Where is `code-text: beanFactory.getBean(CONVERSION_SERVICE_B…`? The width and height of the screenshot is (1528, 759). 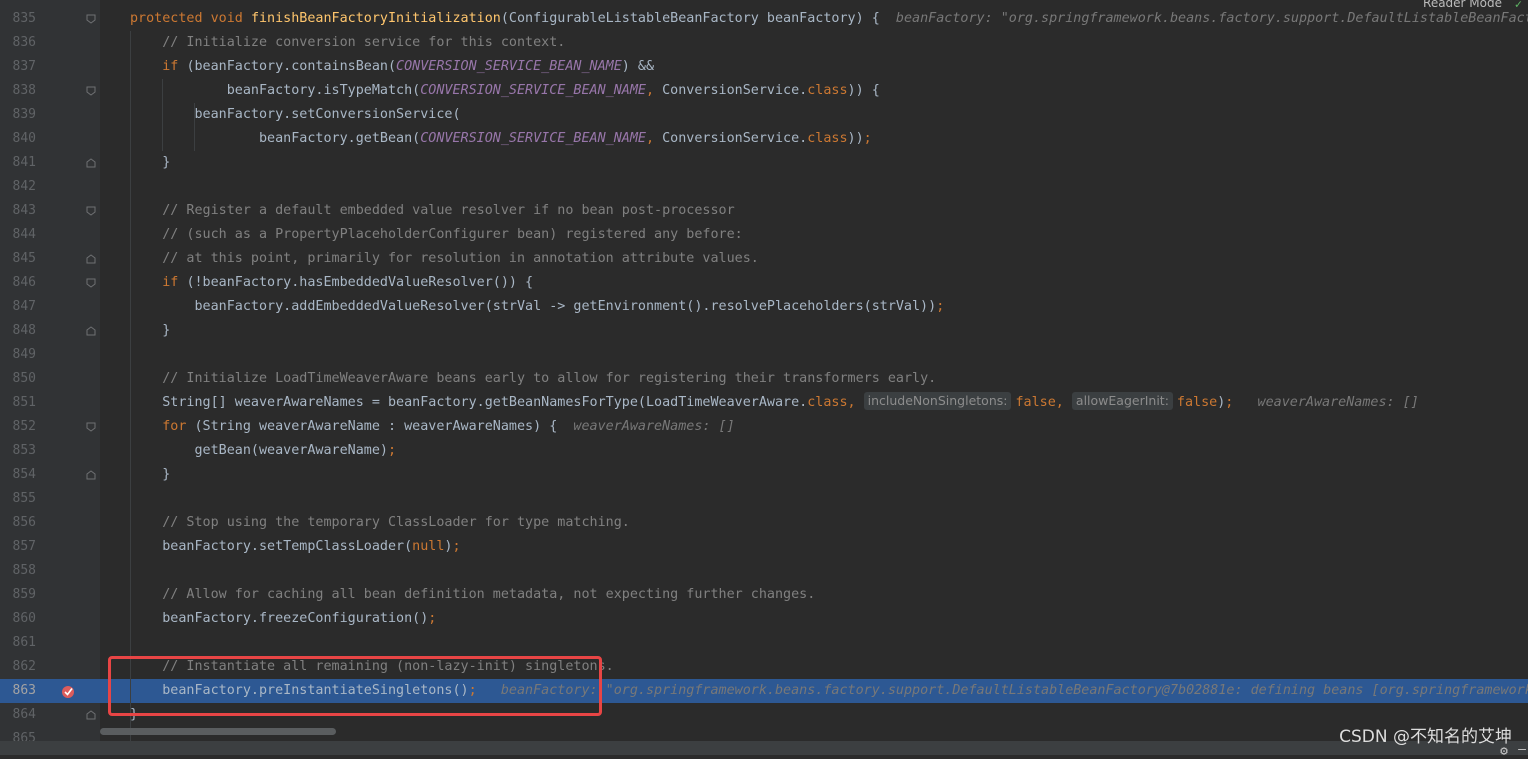 code-text: beanFactory.getBean(CONVERSION_SERVICE_B… is located at coordinates (501, 139).